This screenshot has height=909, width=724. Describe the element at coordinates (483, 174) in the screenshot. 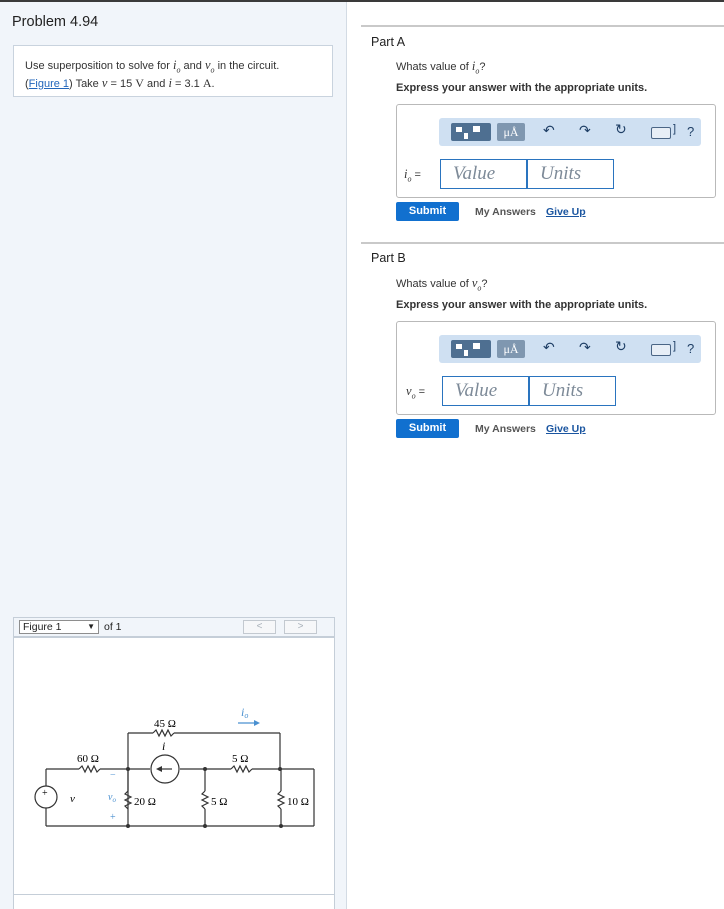

I see `part-a-value-input: Value` at that location.